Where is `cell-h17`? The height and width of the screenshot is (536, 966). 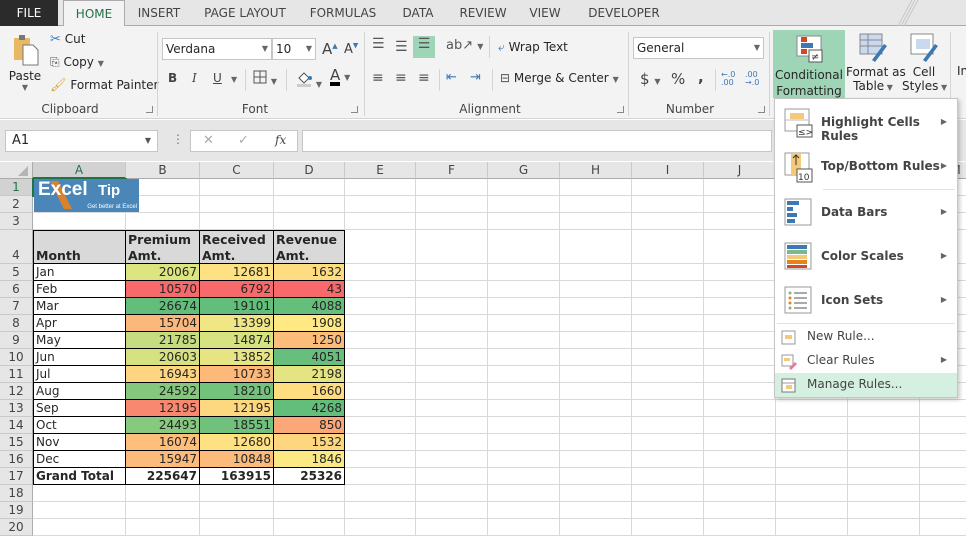
cell-h17 is located at coordinates (596, 476).